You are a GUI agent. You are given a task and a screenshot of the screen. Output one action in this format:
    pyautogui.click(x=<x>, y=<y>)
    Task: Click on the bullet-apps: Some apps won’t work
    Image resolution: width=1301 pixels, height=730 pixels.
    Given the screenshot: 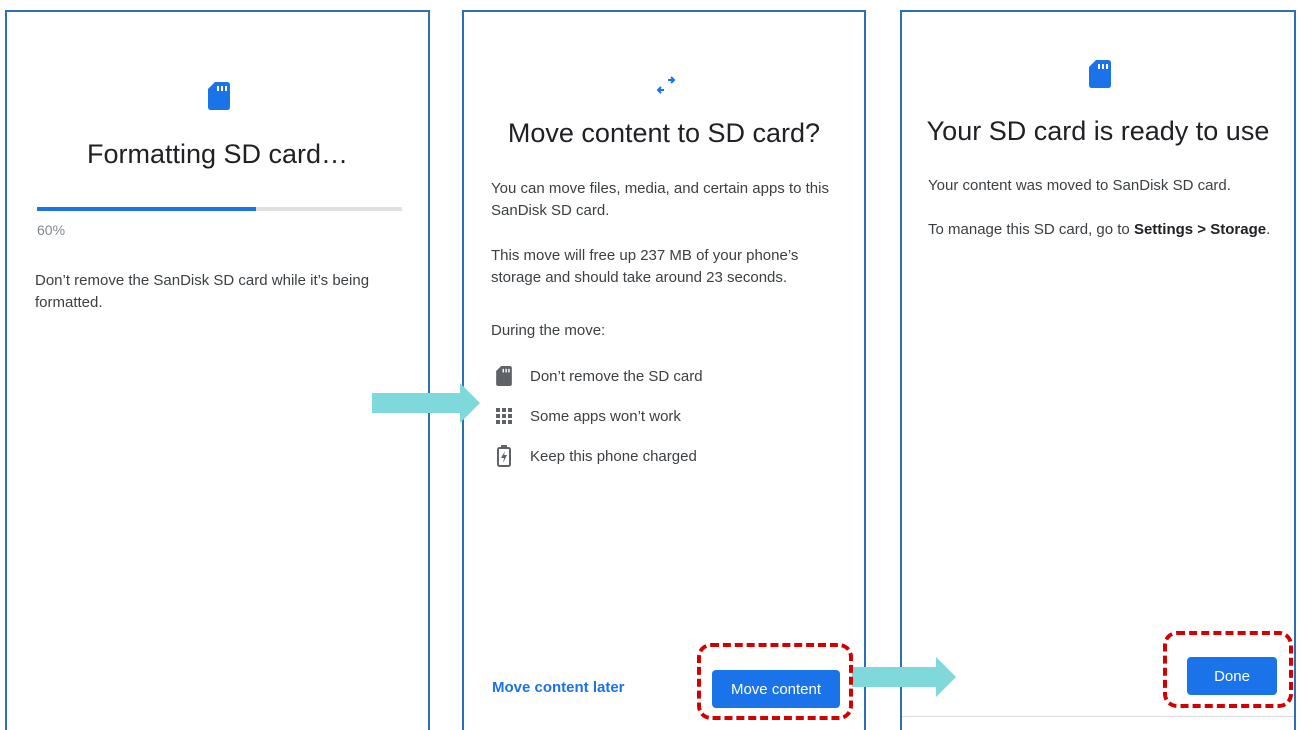 What is the action you would take?
    pyautogui.click(x=587, y=416)
    